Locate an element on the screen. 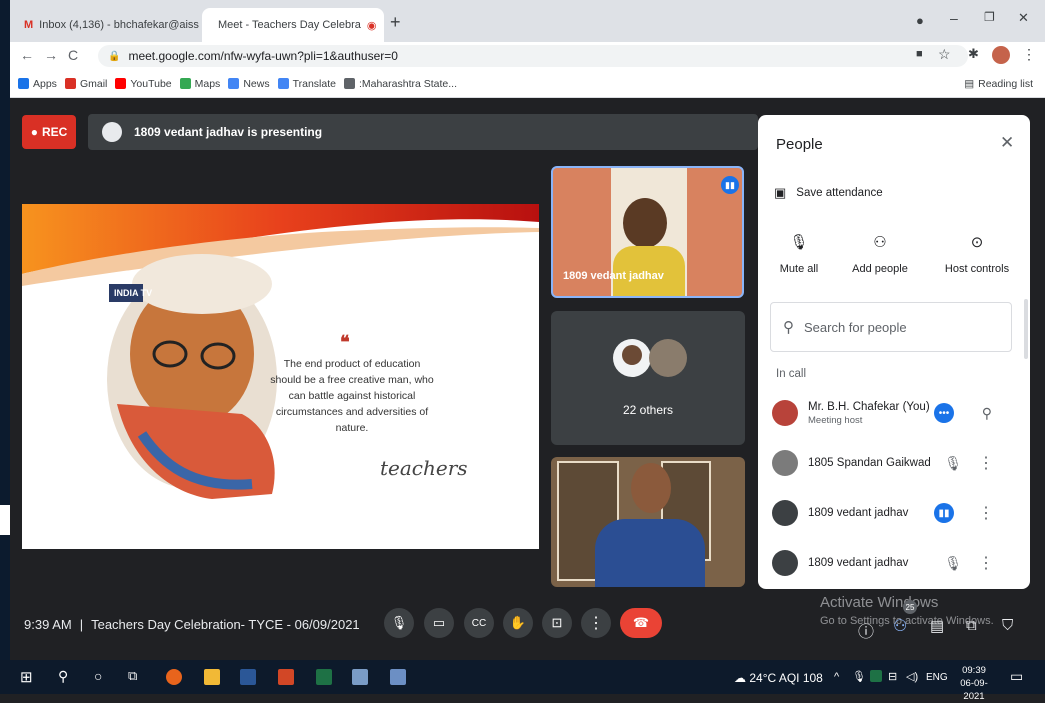 This screenshot has width=1045, height=703. excel-icon is located at coordinates (324, 677).